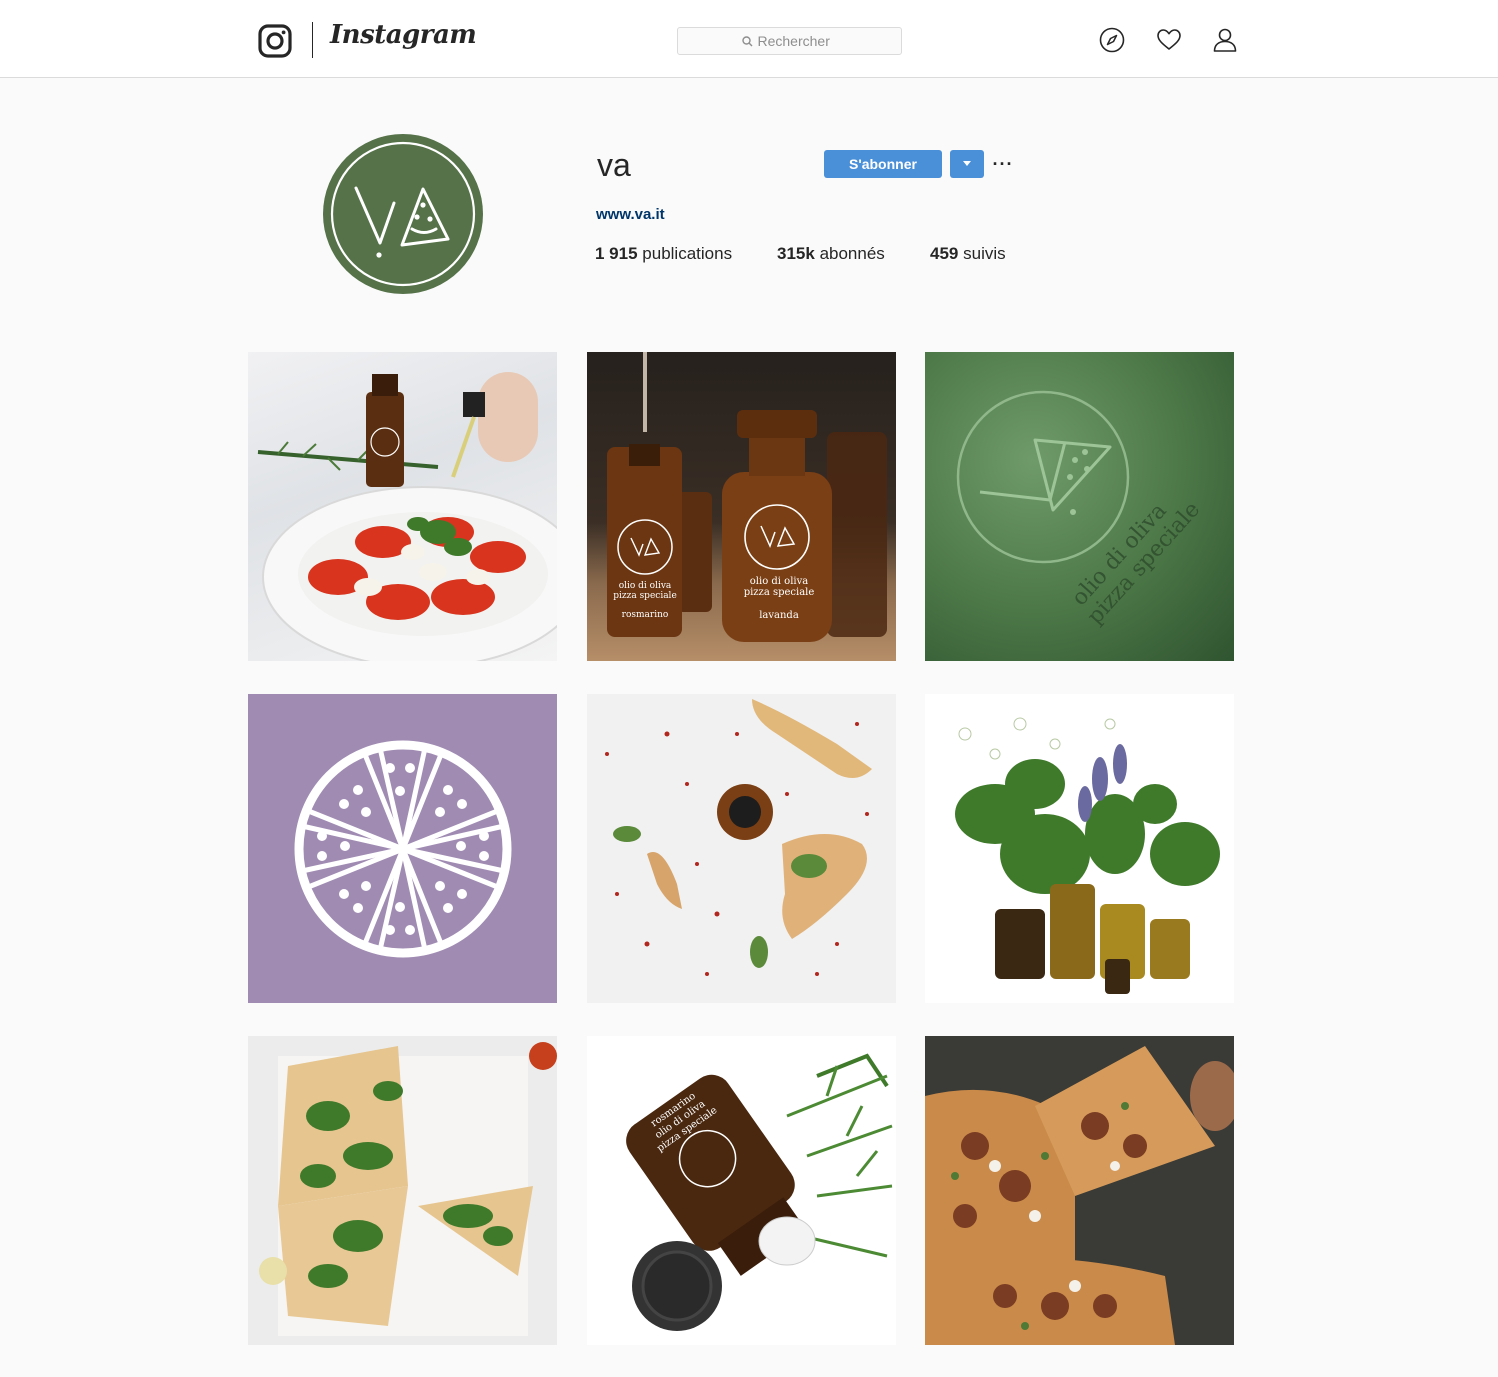 The width and height of the screenshot is (1498, 1377). Describe the element at coordinates (984, 253) in the screenshot. I see `stat-label: suivis` at that location.